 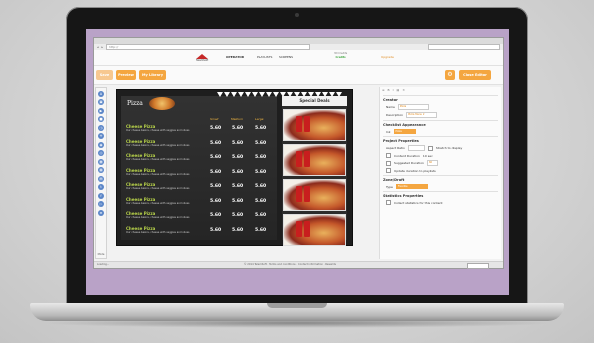 I want to click on playlist-icon: ≡, so click(x=101, y=212).